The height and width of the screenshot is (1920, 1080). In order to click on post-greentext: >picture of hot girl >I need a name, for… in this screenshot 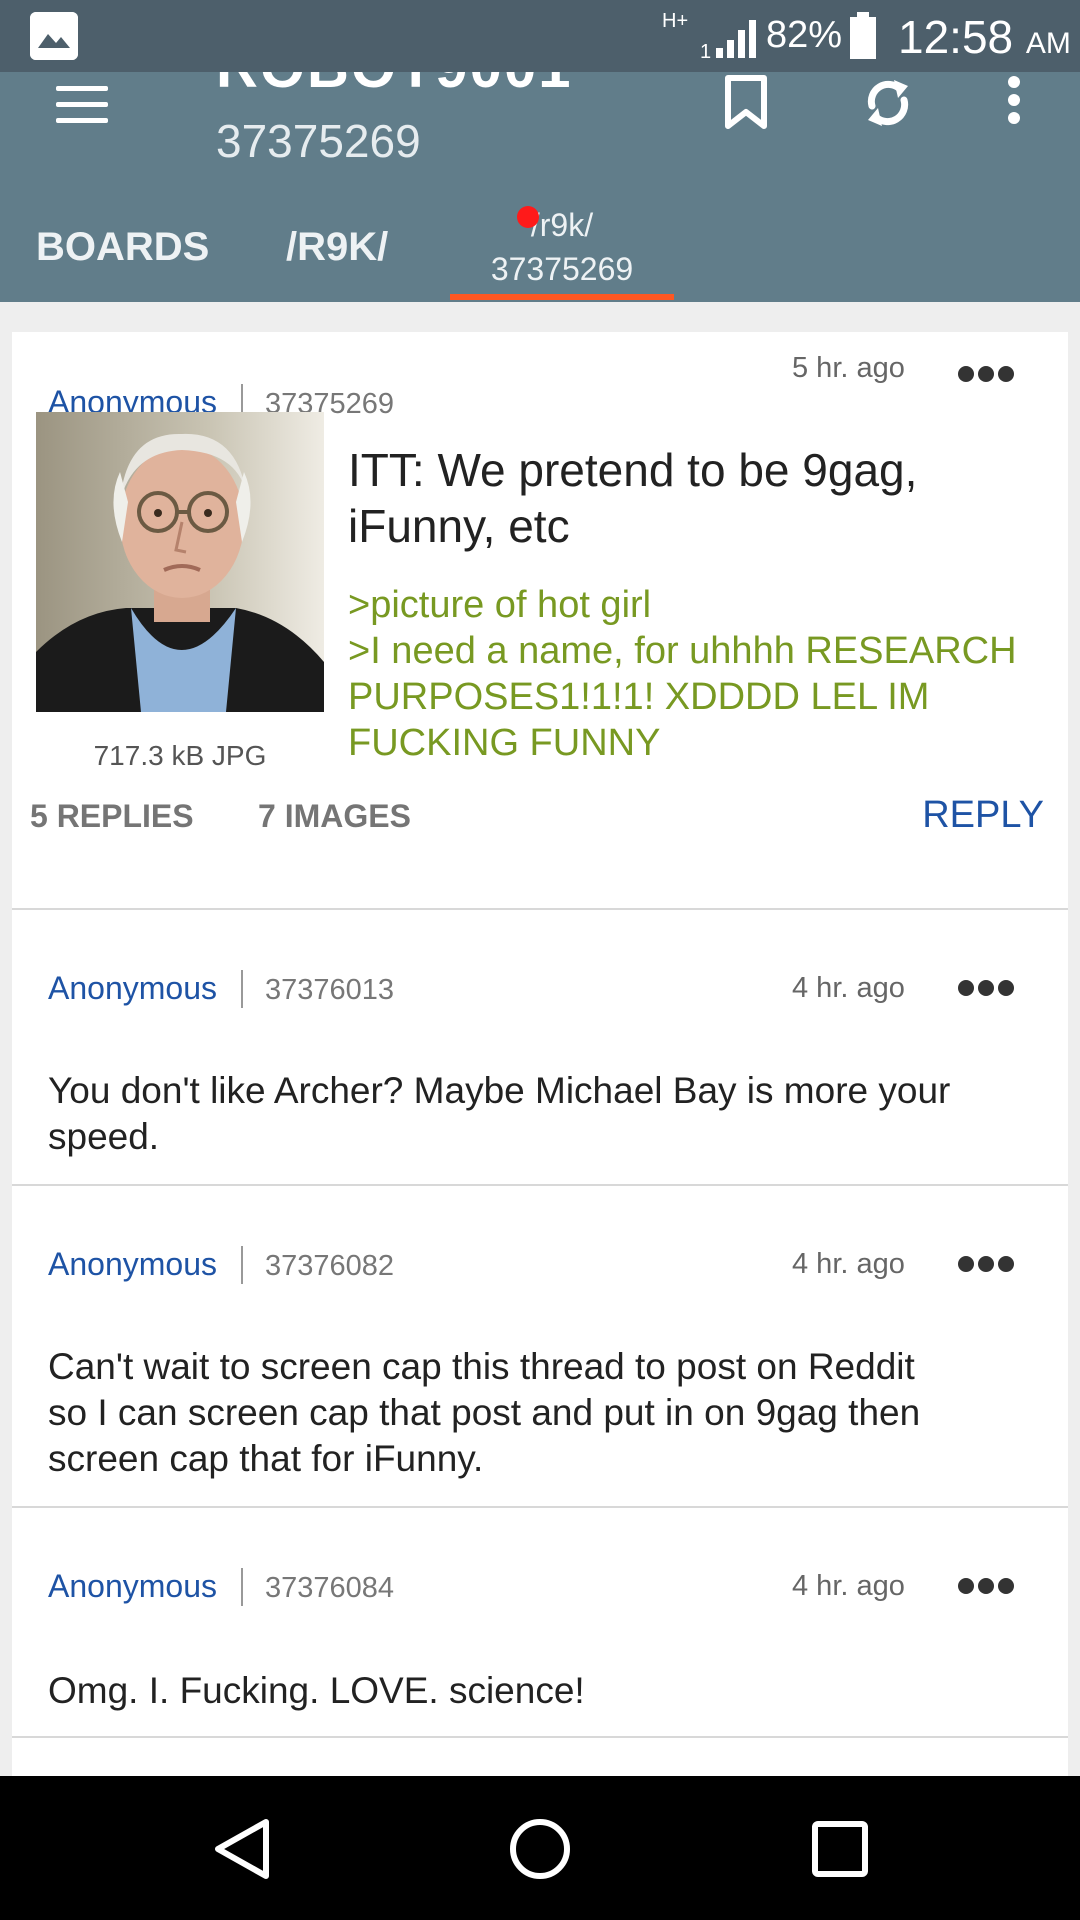, I will do `click(698, 674)`.